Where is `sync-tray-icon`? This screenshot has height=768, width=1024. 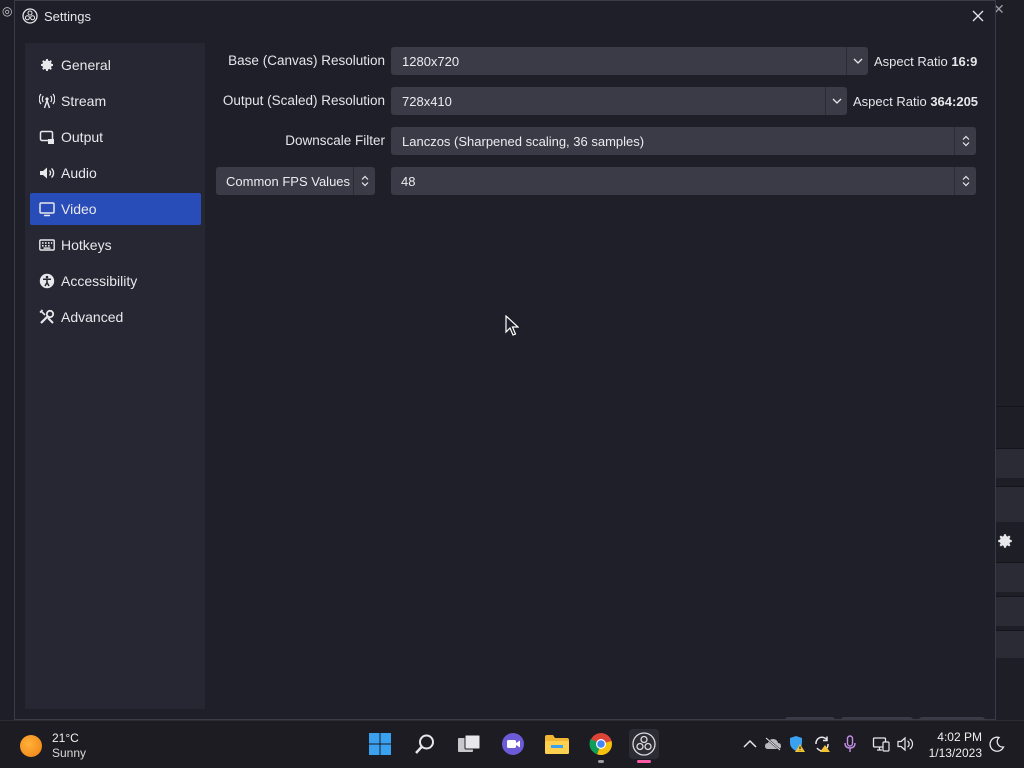
sync-tray-icon is located at coordinates (822, 744).